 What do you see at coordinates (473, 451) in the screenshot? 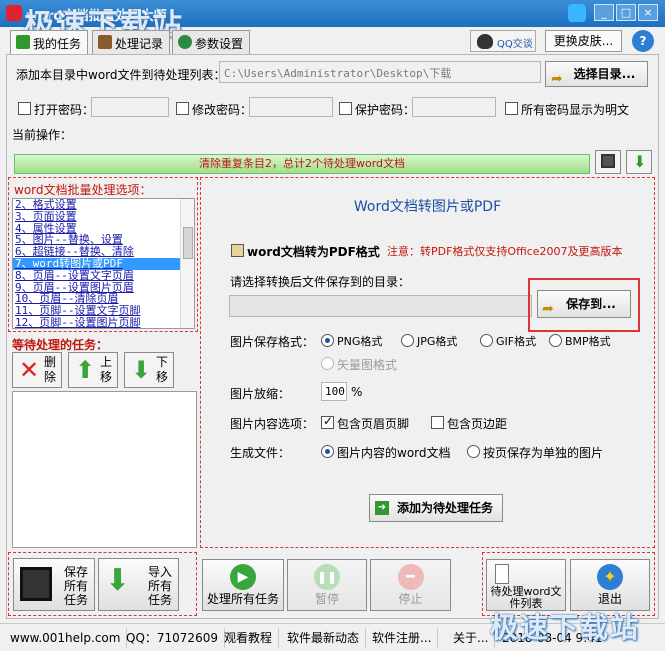
I see `gen-images-radio` at bounding box center [473, 451].